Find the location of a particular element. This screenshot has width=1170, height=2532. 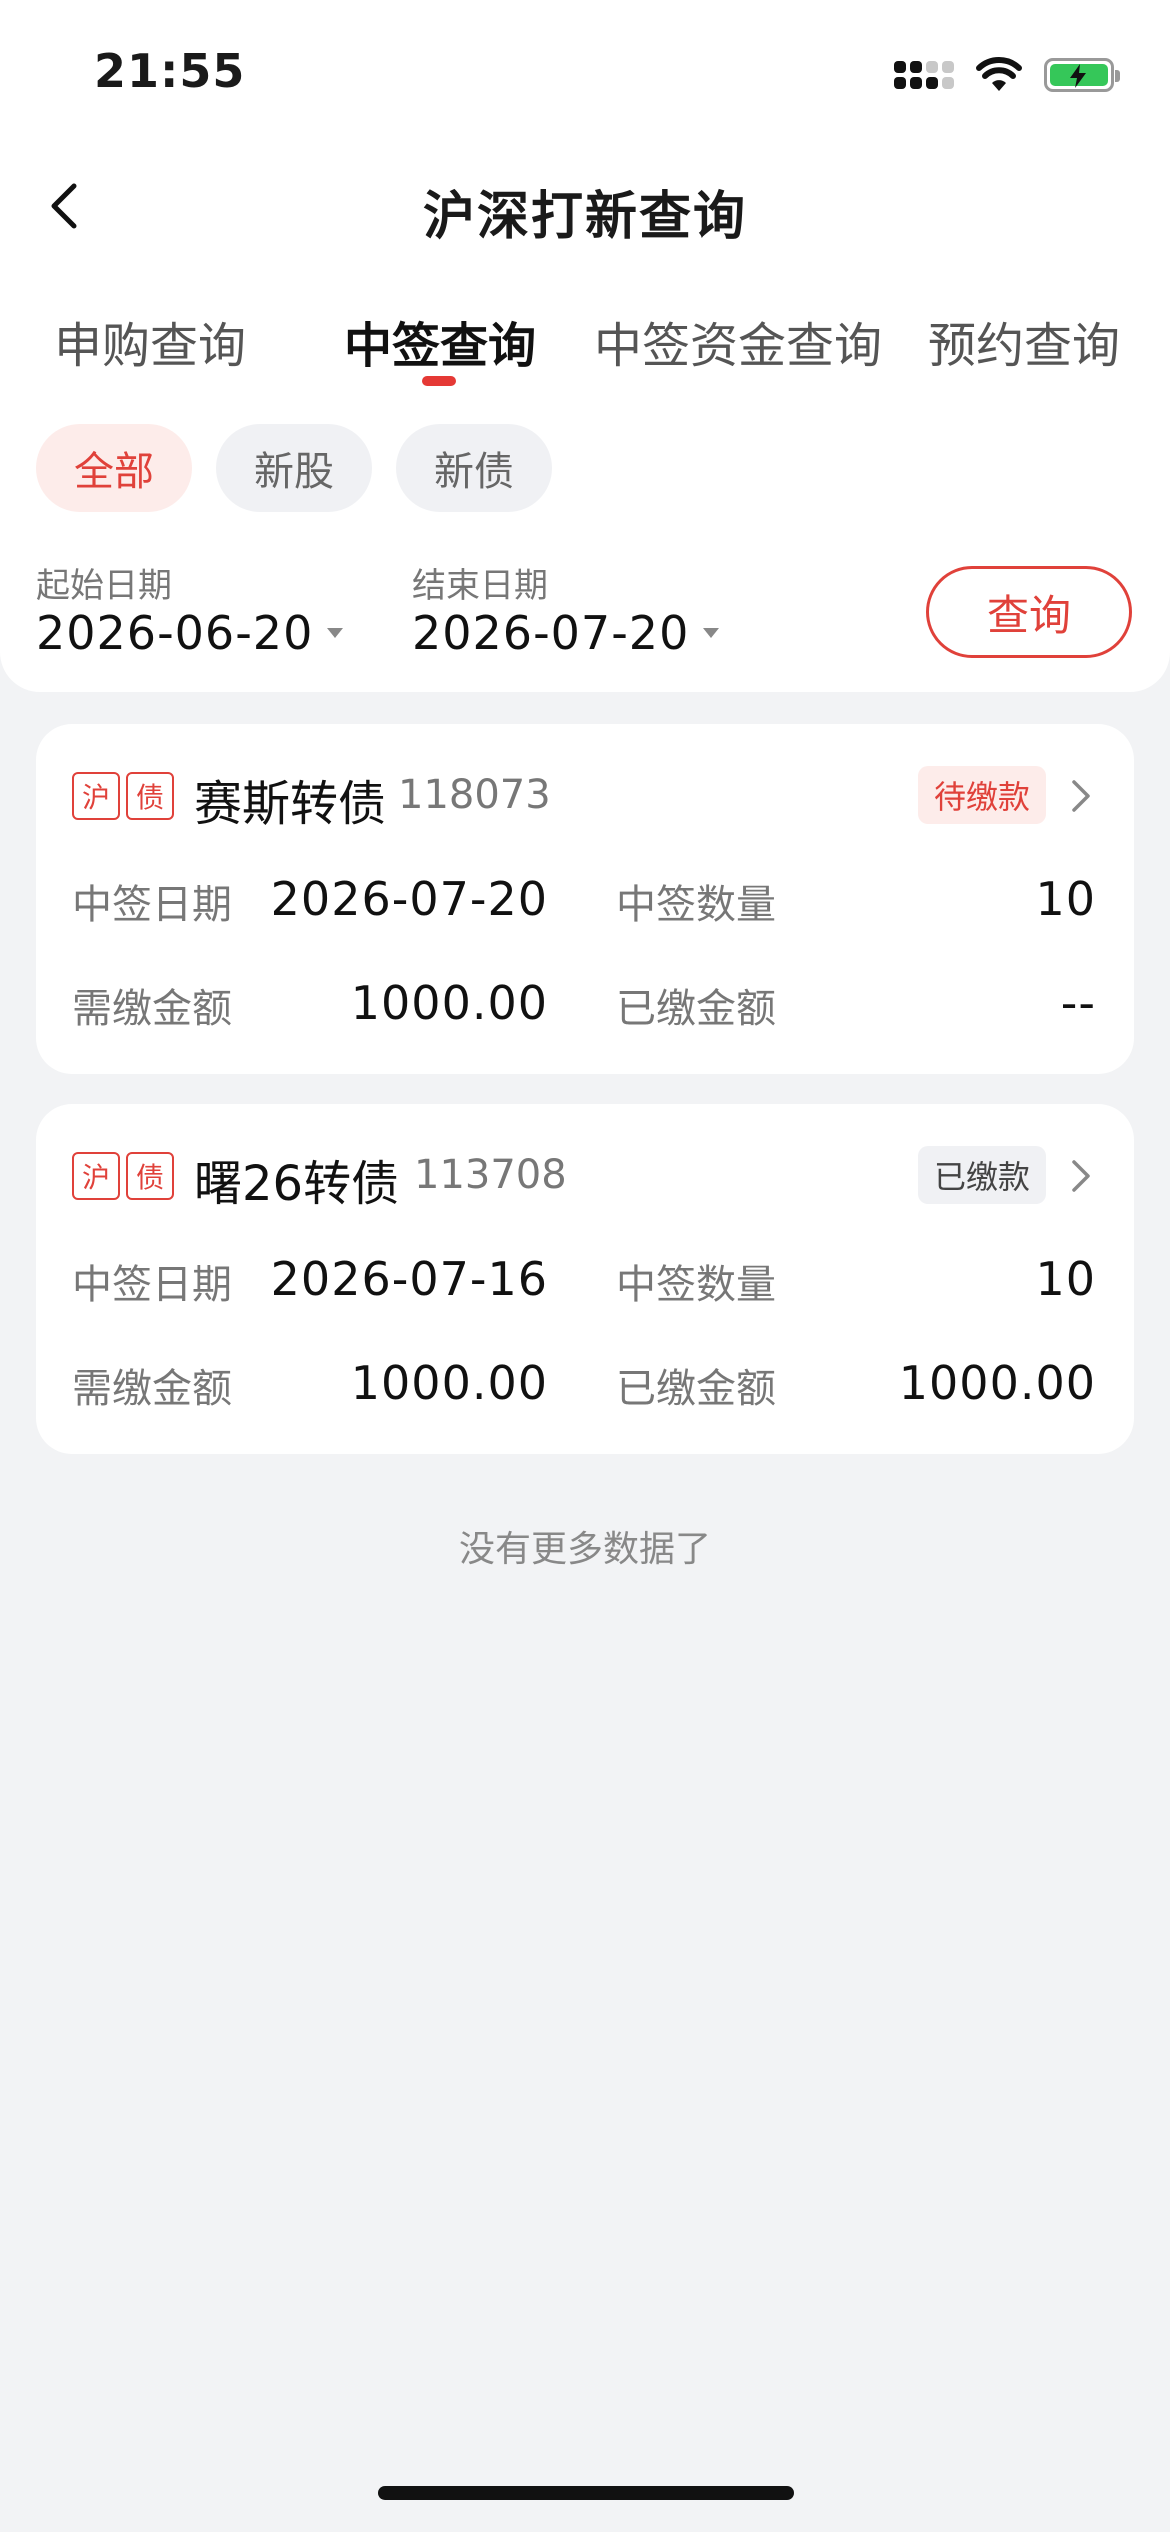

end-date-label: 结束日期 is located at coordinates (480, 586).